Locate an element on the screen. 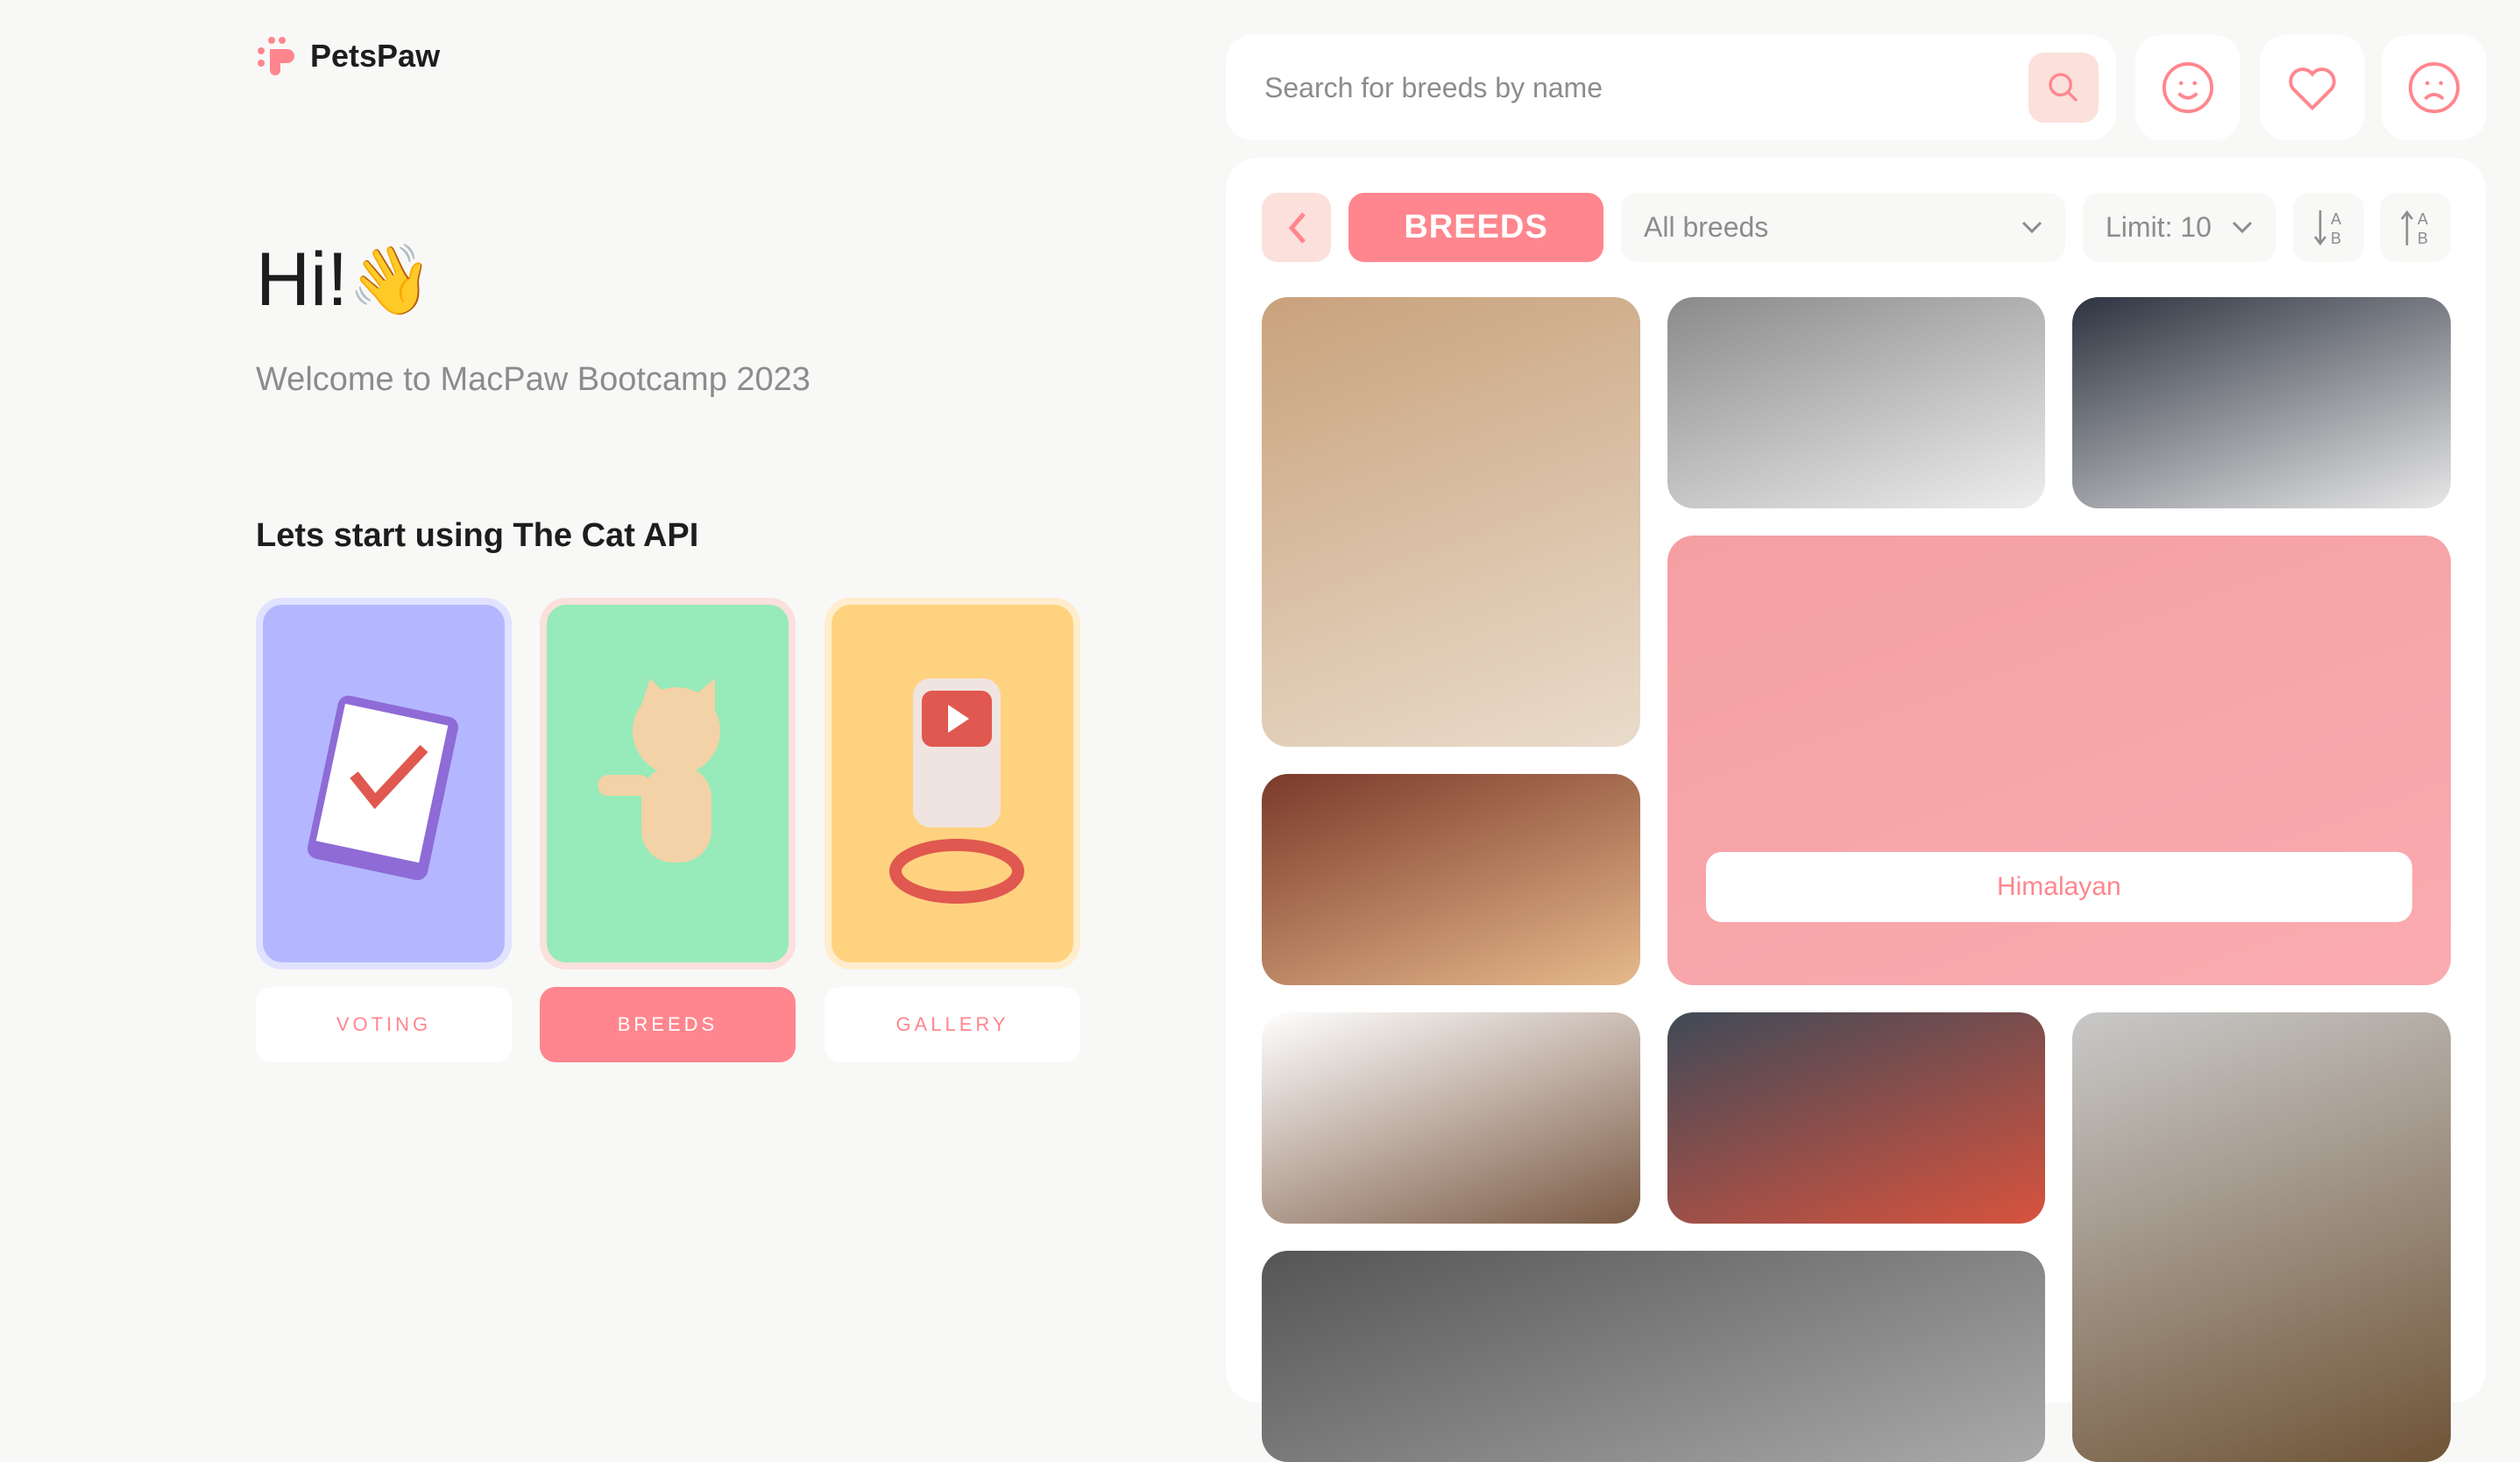 This screenshot has height=1462, width=2520. cat-figure-icon is located at coordinates (659, 770).